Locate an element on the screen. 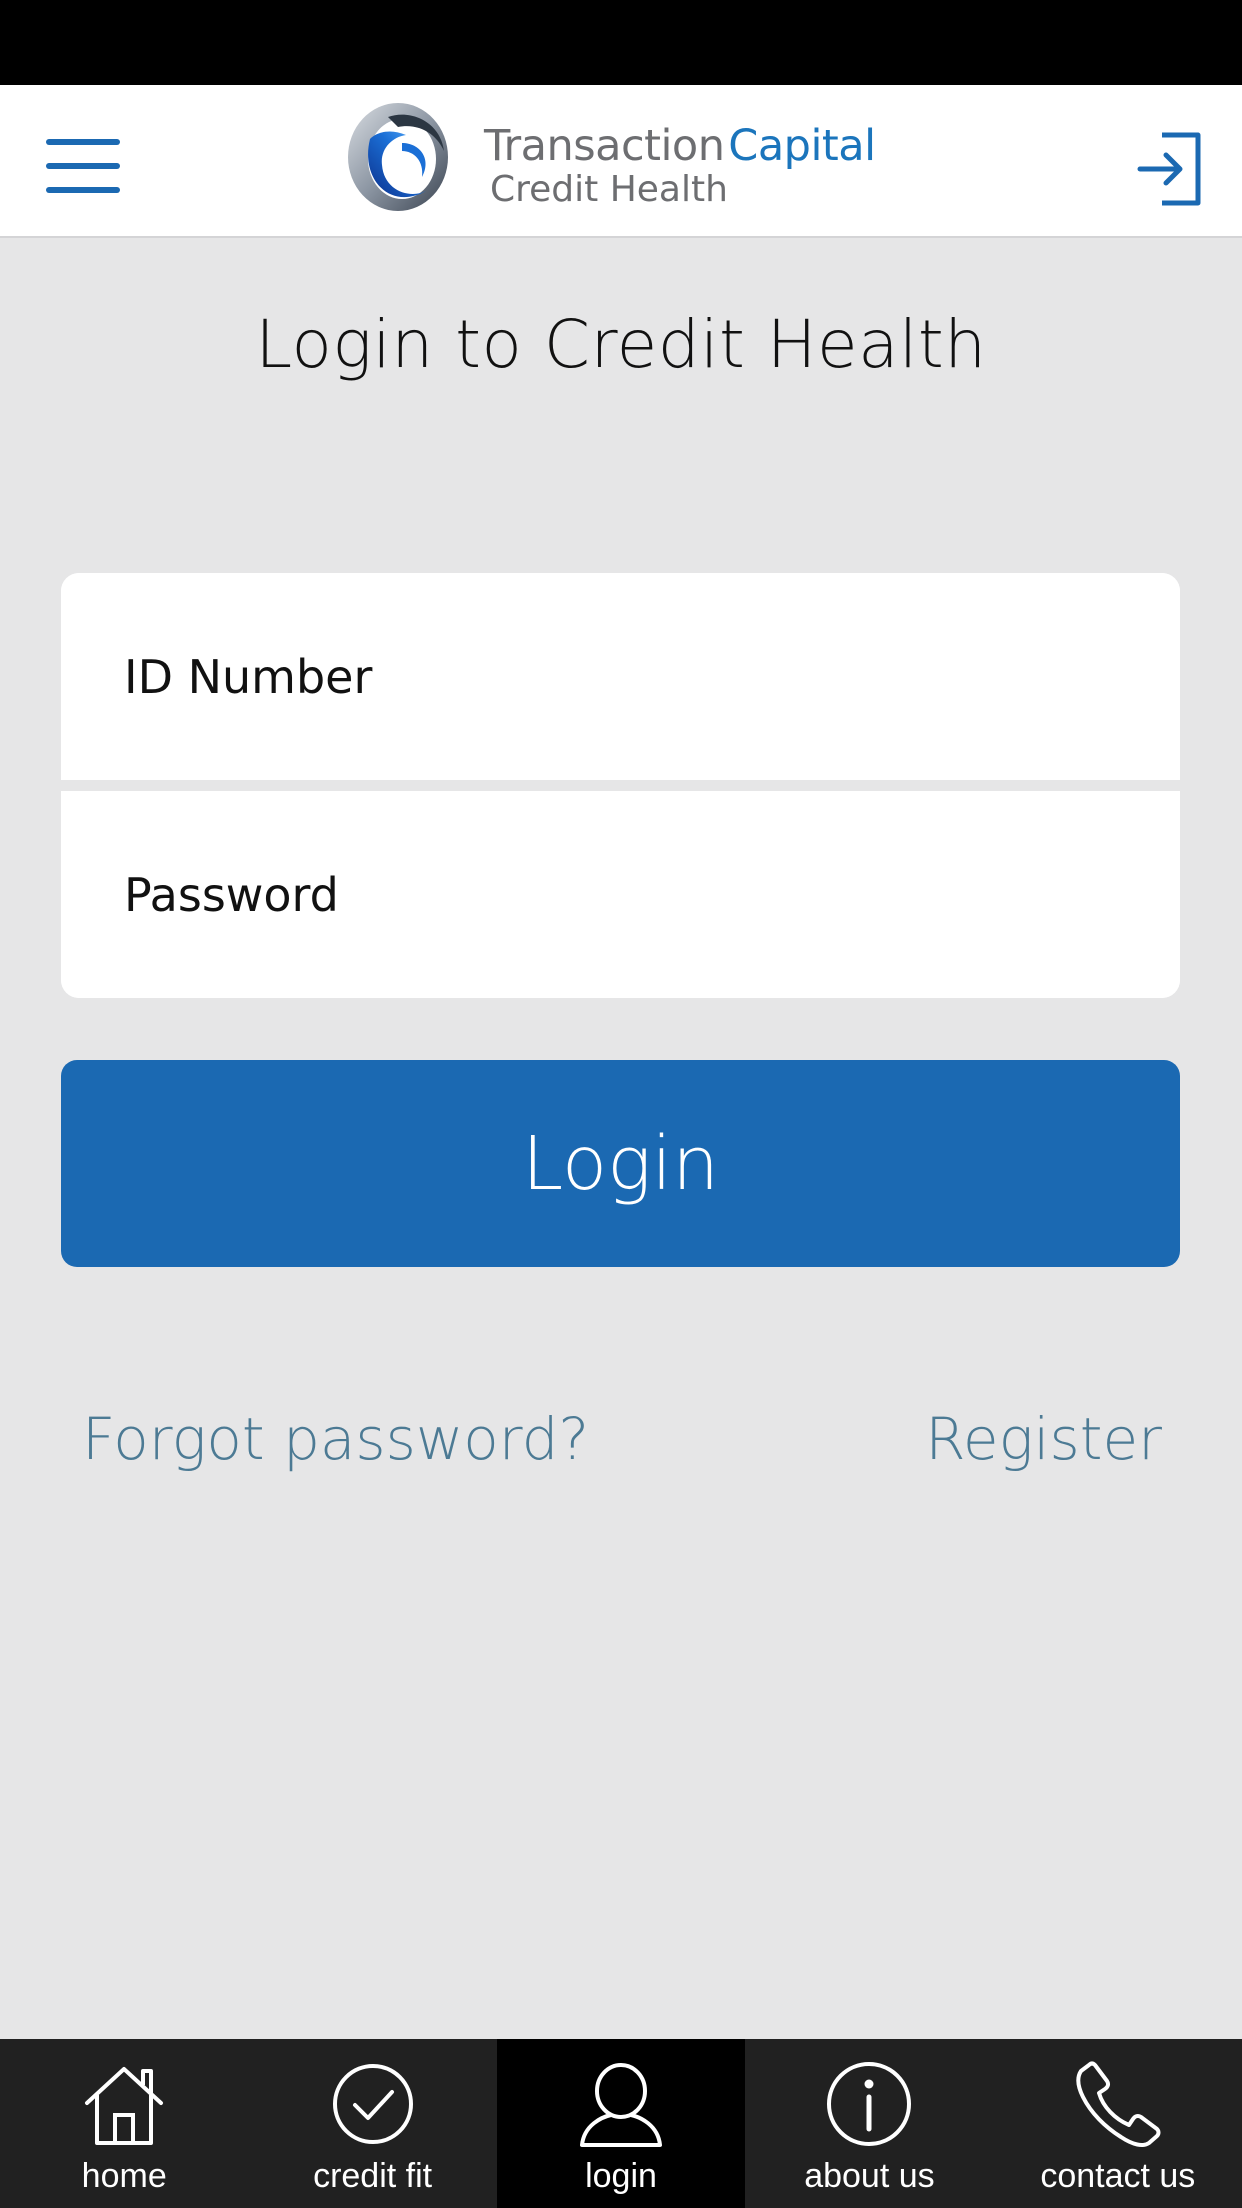 Image resolution: width=1242 pixels, height=2208 pixels. transaction-capital-logo-icon is located at coordinates (398, 157).